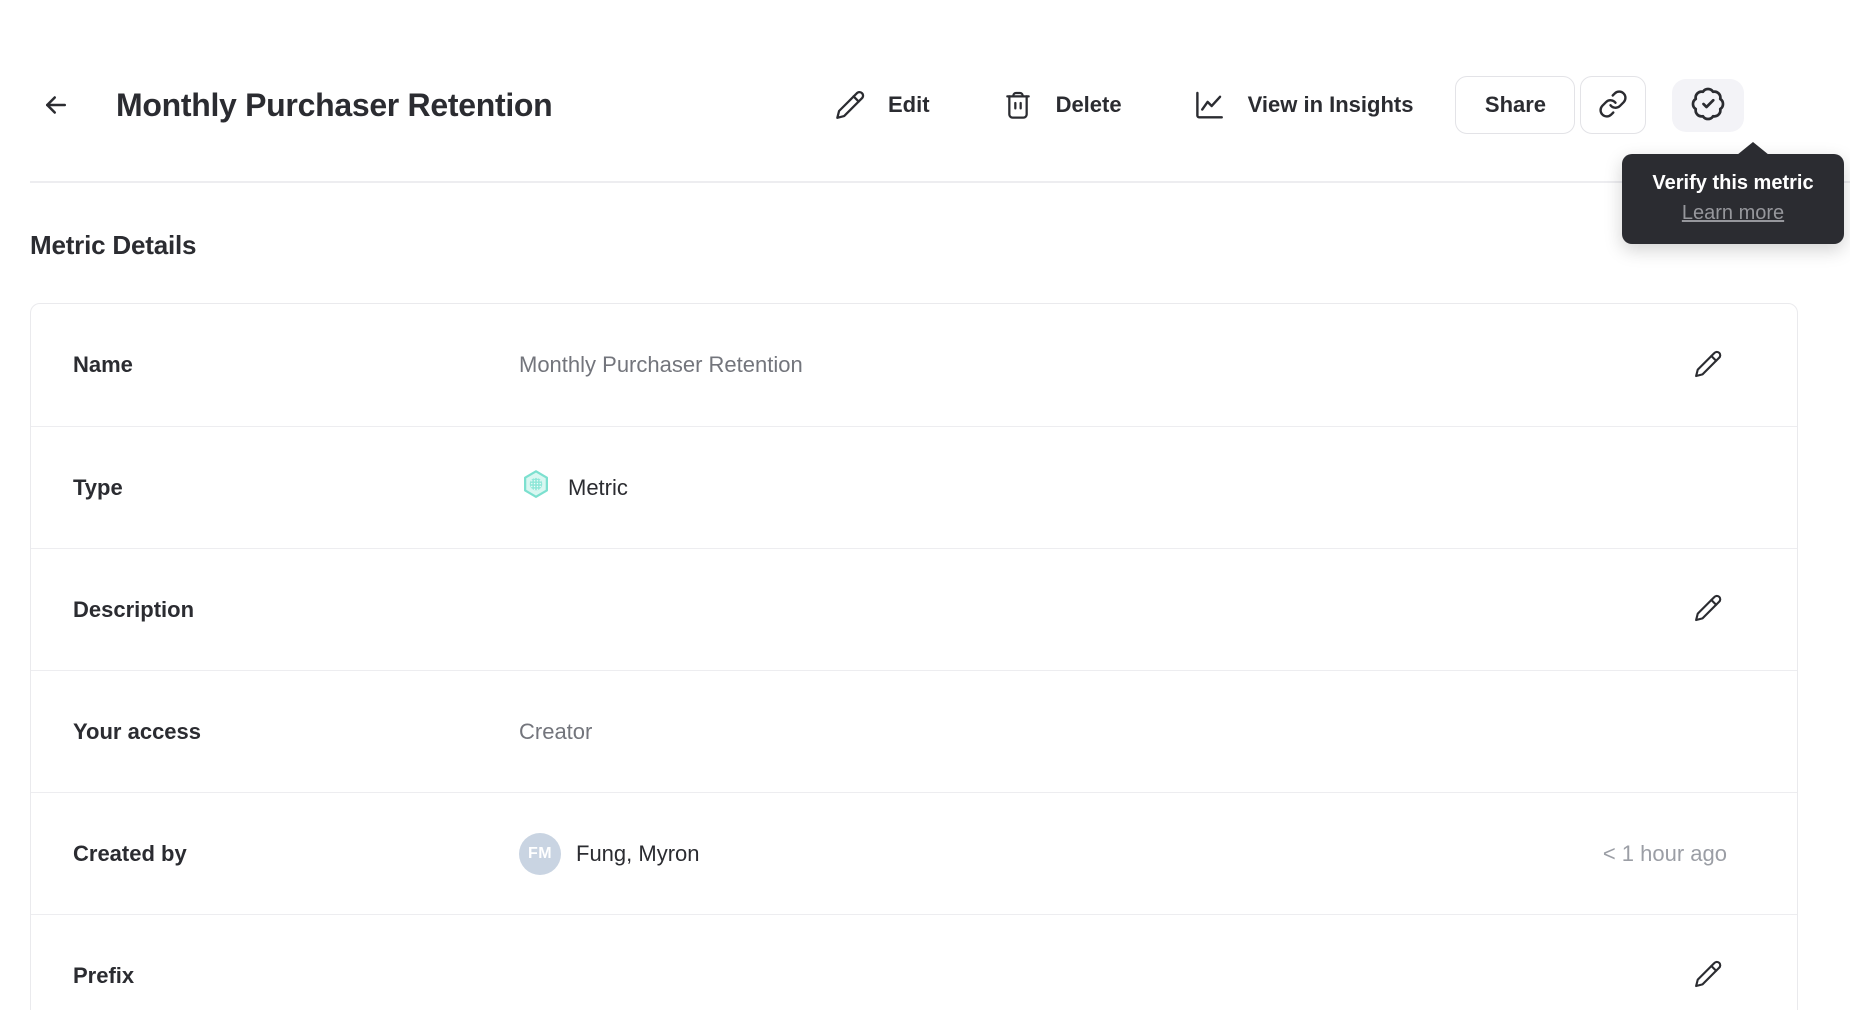 The width and height of the screenshot is (1850, 1010). I want to click on edit-prefix-button, so click(1708, 976).